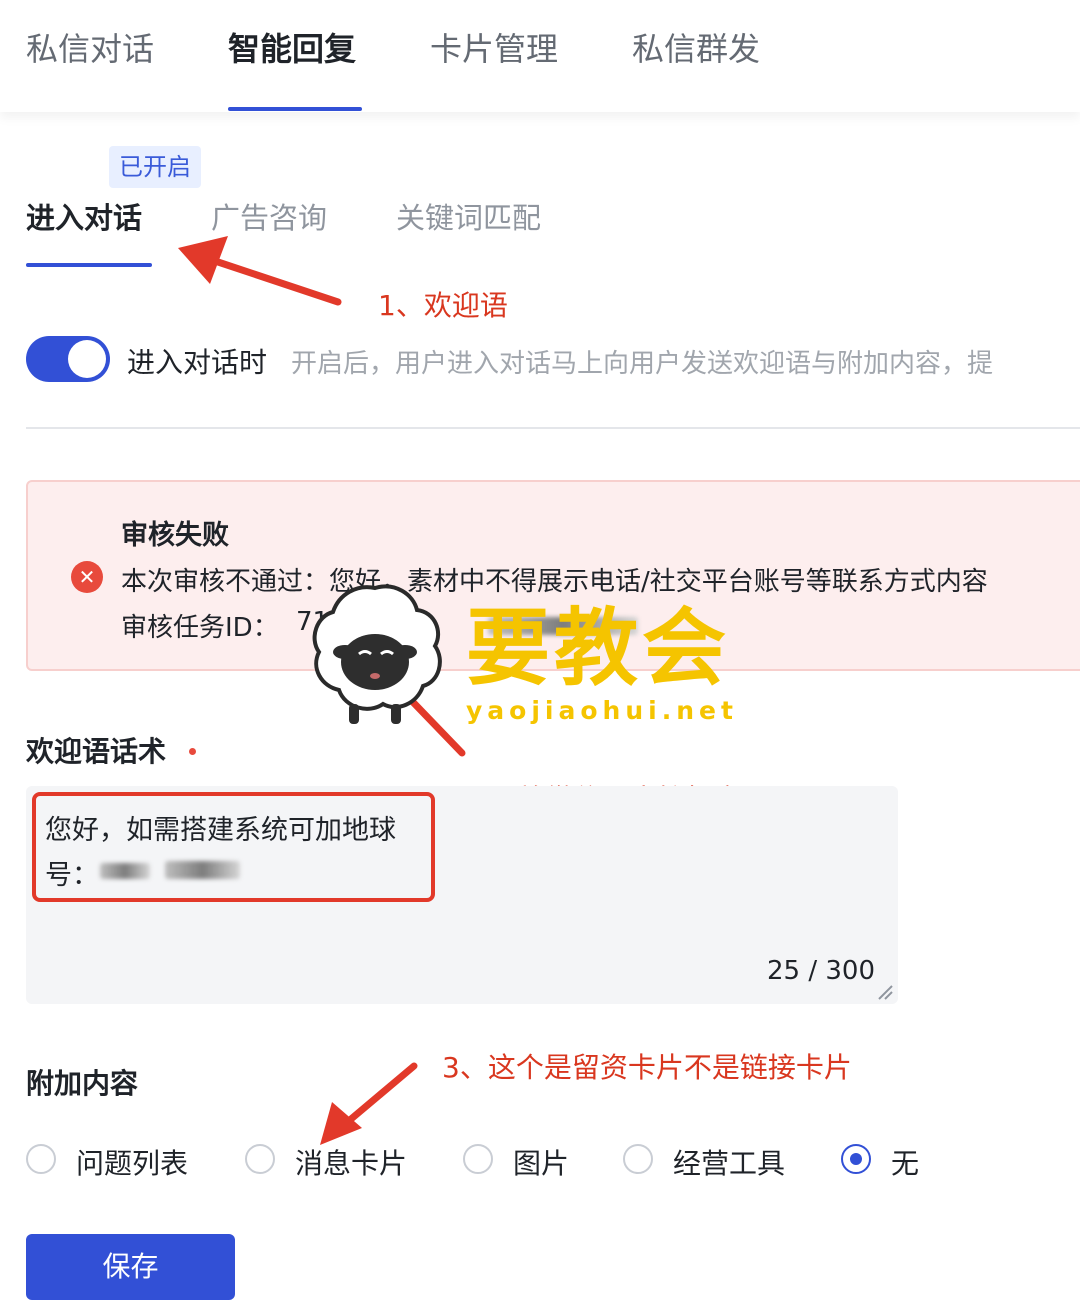  What do you see at coordinates (192, 751) in the screenshot?
I see `required-dot` at bounding box center [192, 751].